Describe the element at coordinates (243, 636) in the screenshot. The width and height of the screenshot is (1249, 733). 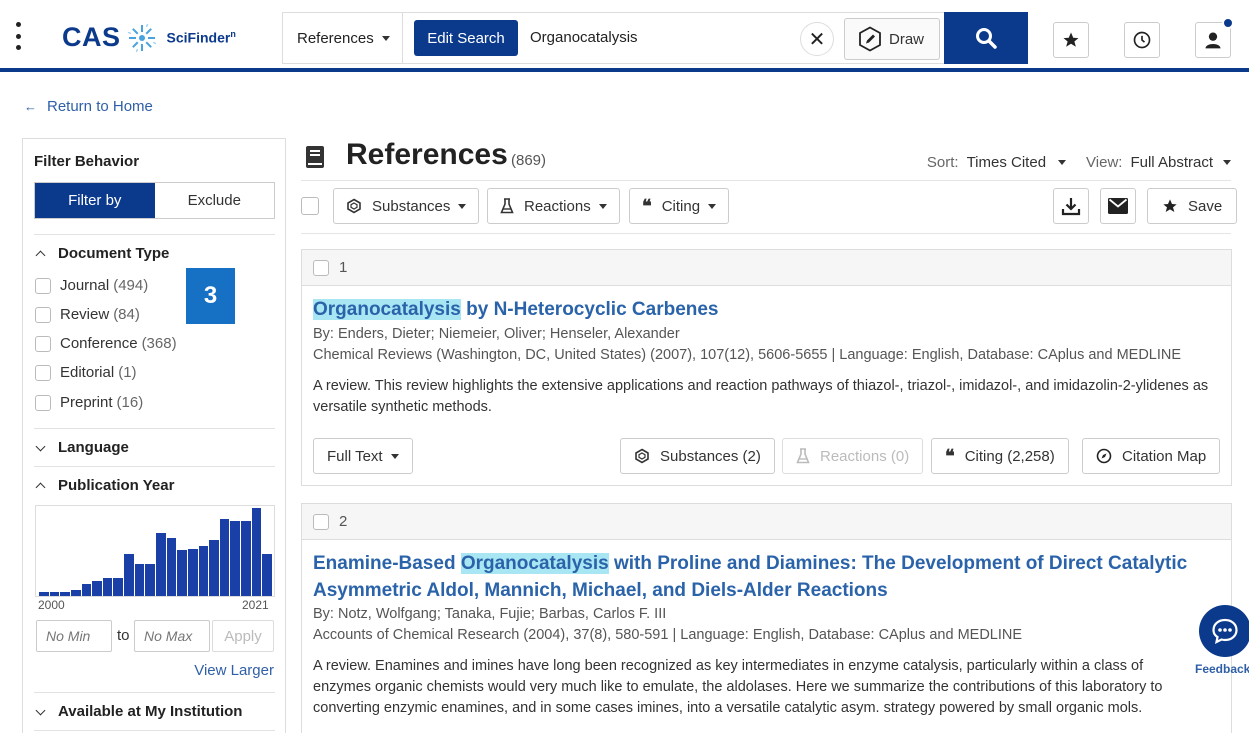
I see `apply-year-button: Apply` at that location.